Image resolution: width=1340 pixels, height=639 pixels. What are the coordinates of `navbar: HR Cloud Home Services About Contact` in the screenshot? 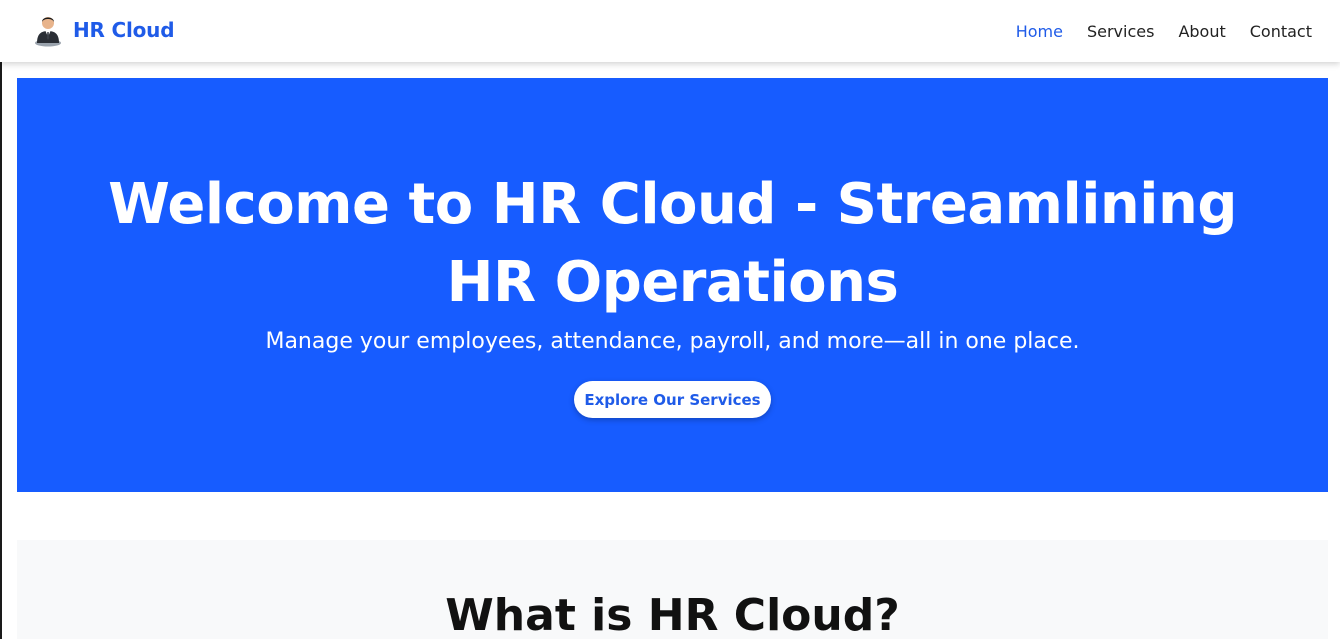 It's located at (670, 31).